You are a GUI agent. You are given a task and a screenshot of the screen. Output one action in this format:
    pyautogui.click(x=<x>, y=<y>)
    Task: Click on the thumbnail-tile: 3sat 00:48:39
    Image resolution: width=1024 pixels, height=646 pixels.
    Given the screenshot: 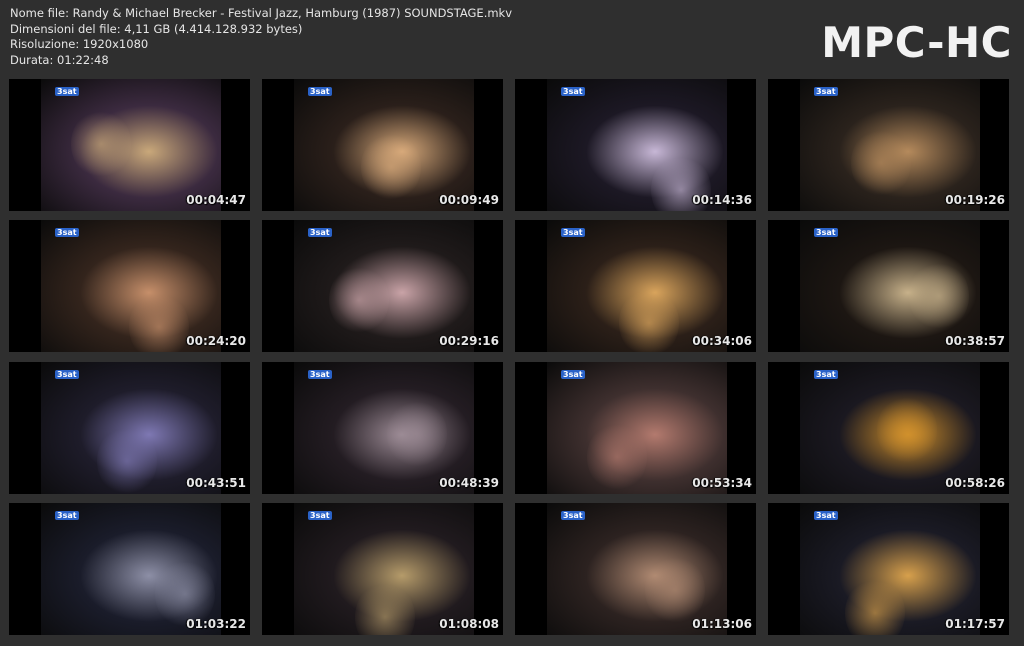 What is the action you would take?
    pyautogui.click(x=382, y=428)
    